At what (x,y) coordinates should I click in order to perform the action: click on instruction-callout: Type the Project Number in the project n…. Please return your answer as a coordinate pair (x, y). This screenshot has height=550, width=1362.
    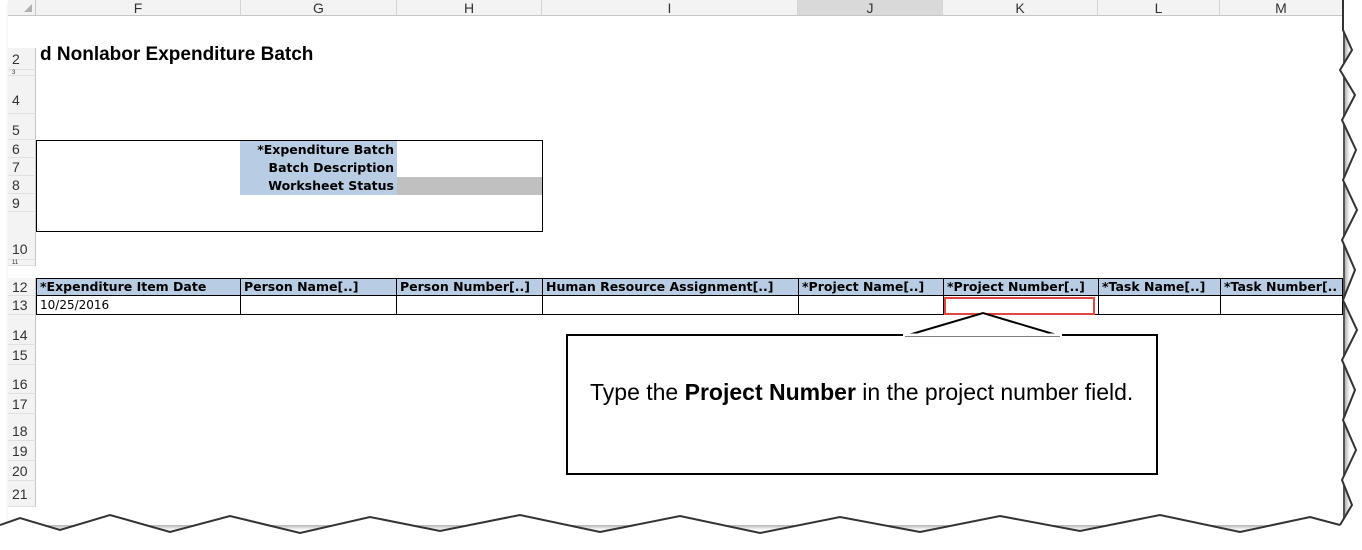
    Looking at the image, I should click on (862, 404).